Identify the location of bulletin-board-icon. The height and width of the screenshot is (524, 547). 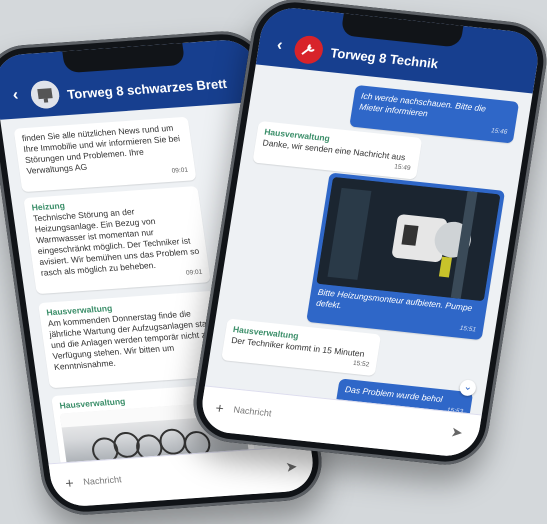
(45, 94).